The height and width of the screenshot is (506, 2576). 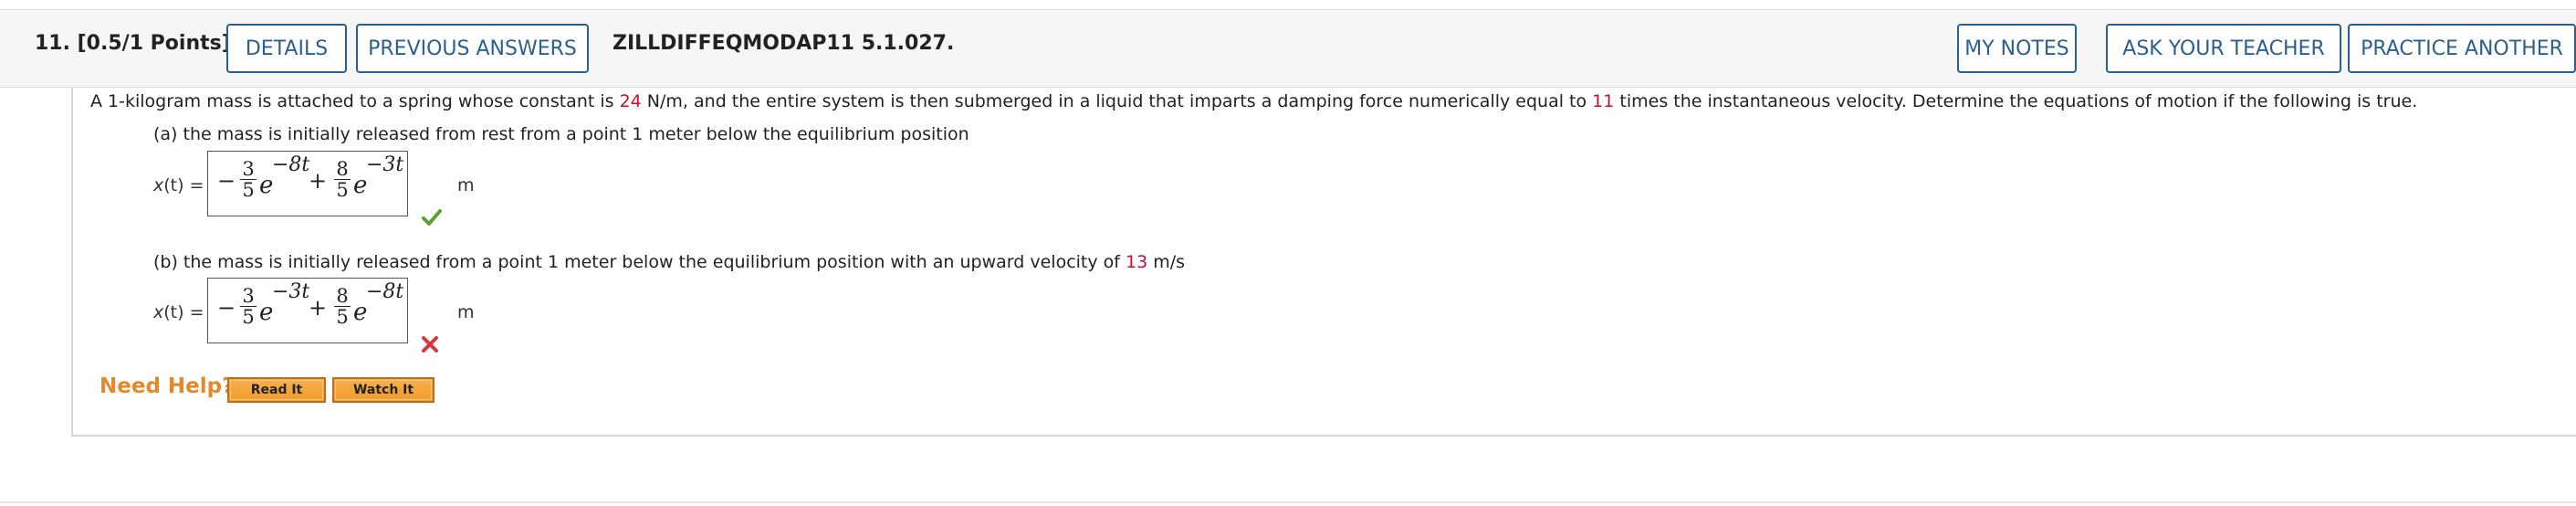 I want to click on problem-code: ZILLDIFFEQMODAP11 5.1.027., so click(x=784, y=43).